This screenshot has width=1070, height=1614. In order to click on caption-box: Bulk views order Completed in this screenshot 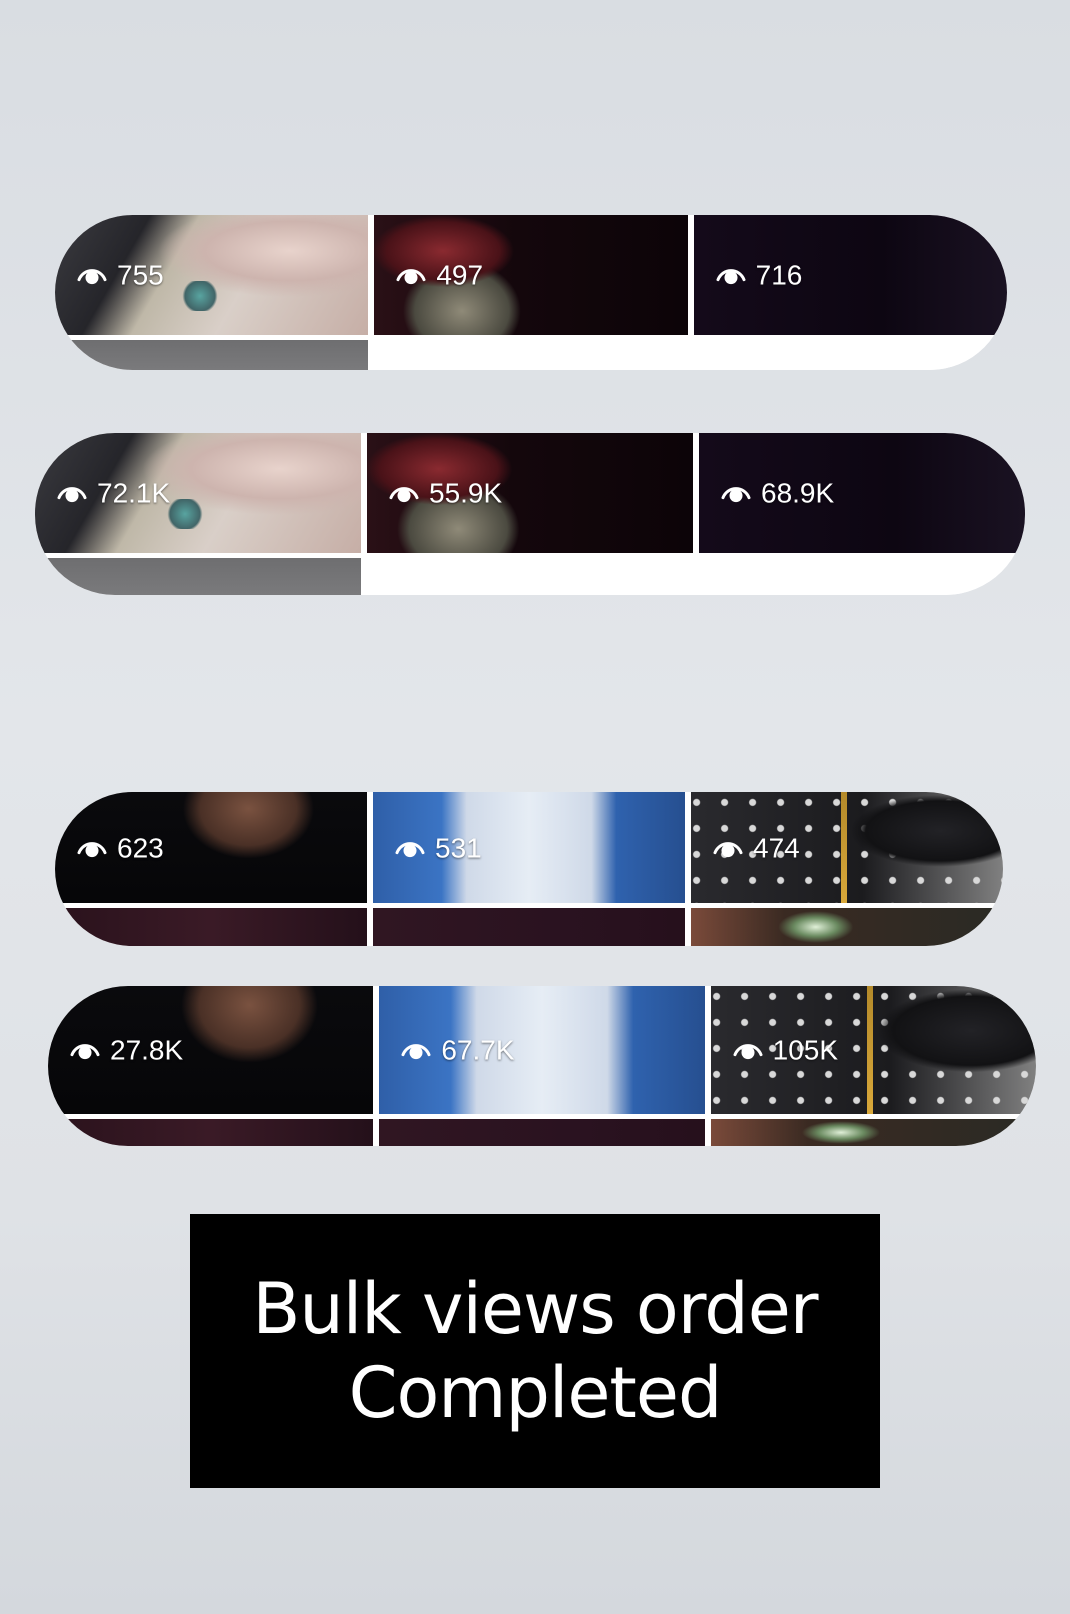, I will do `click(535, 1351)`.